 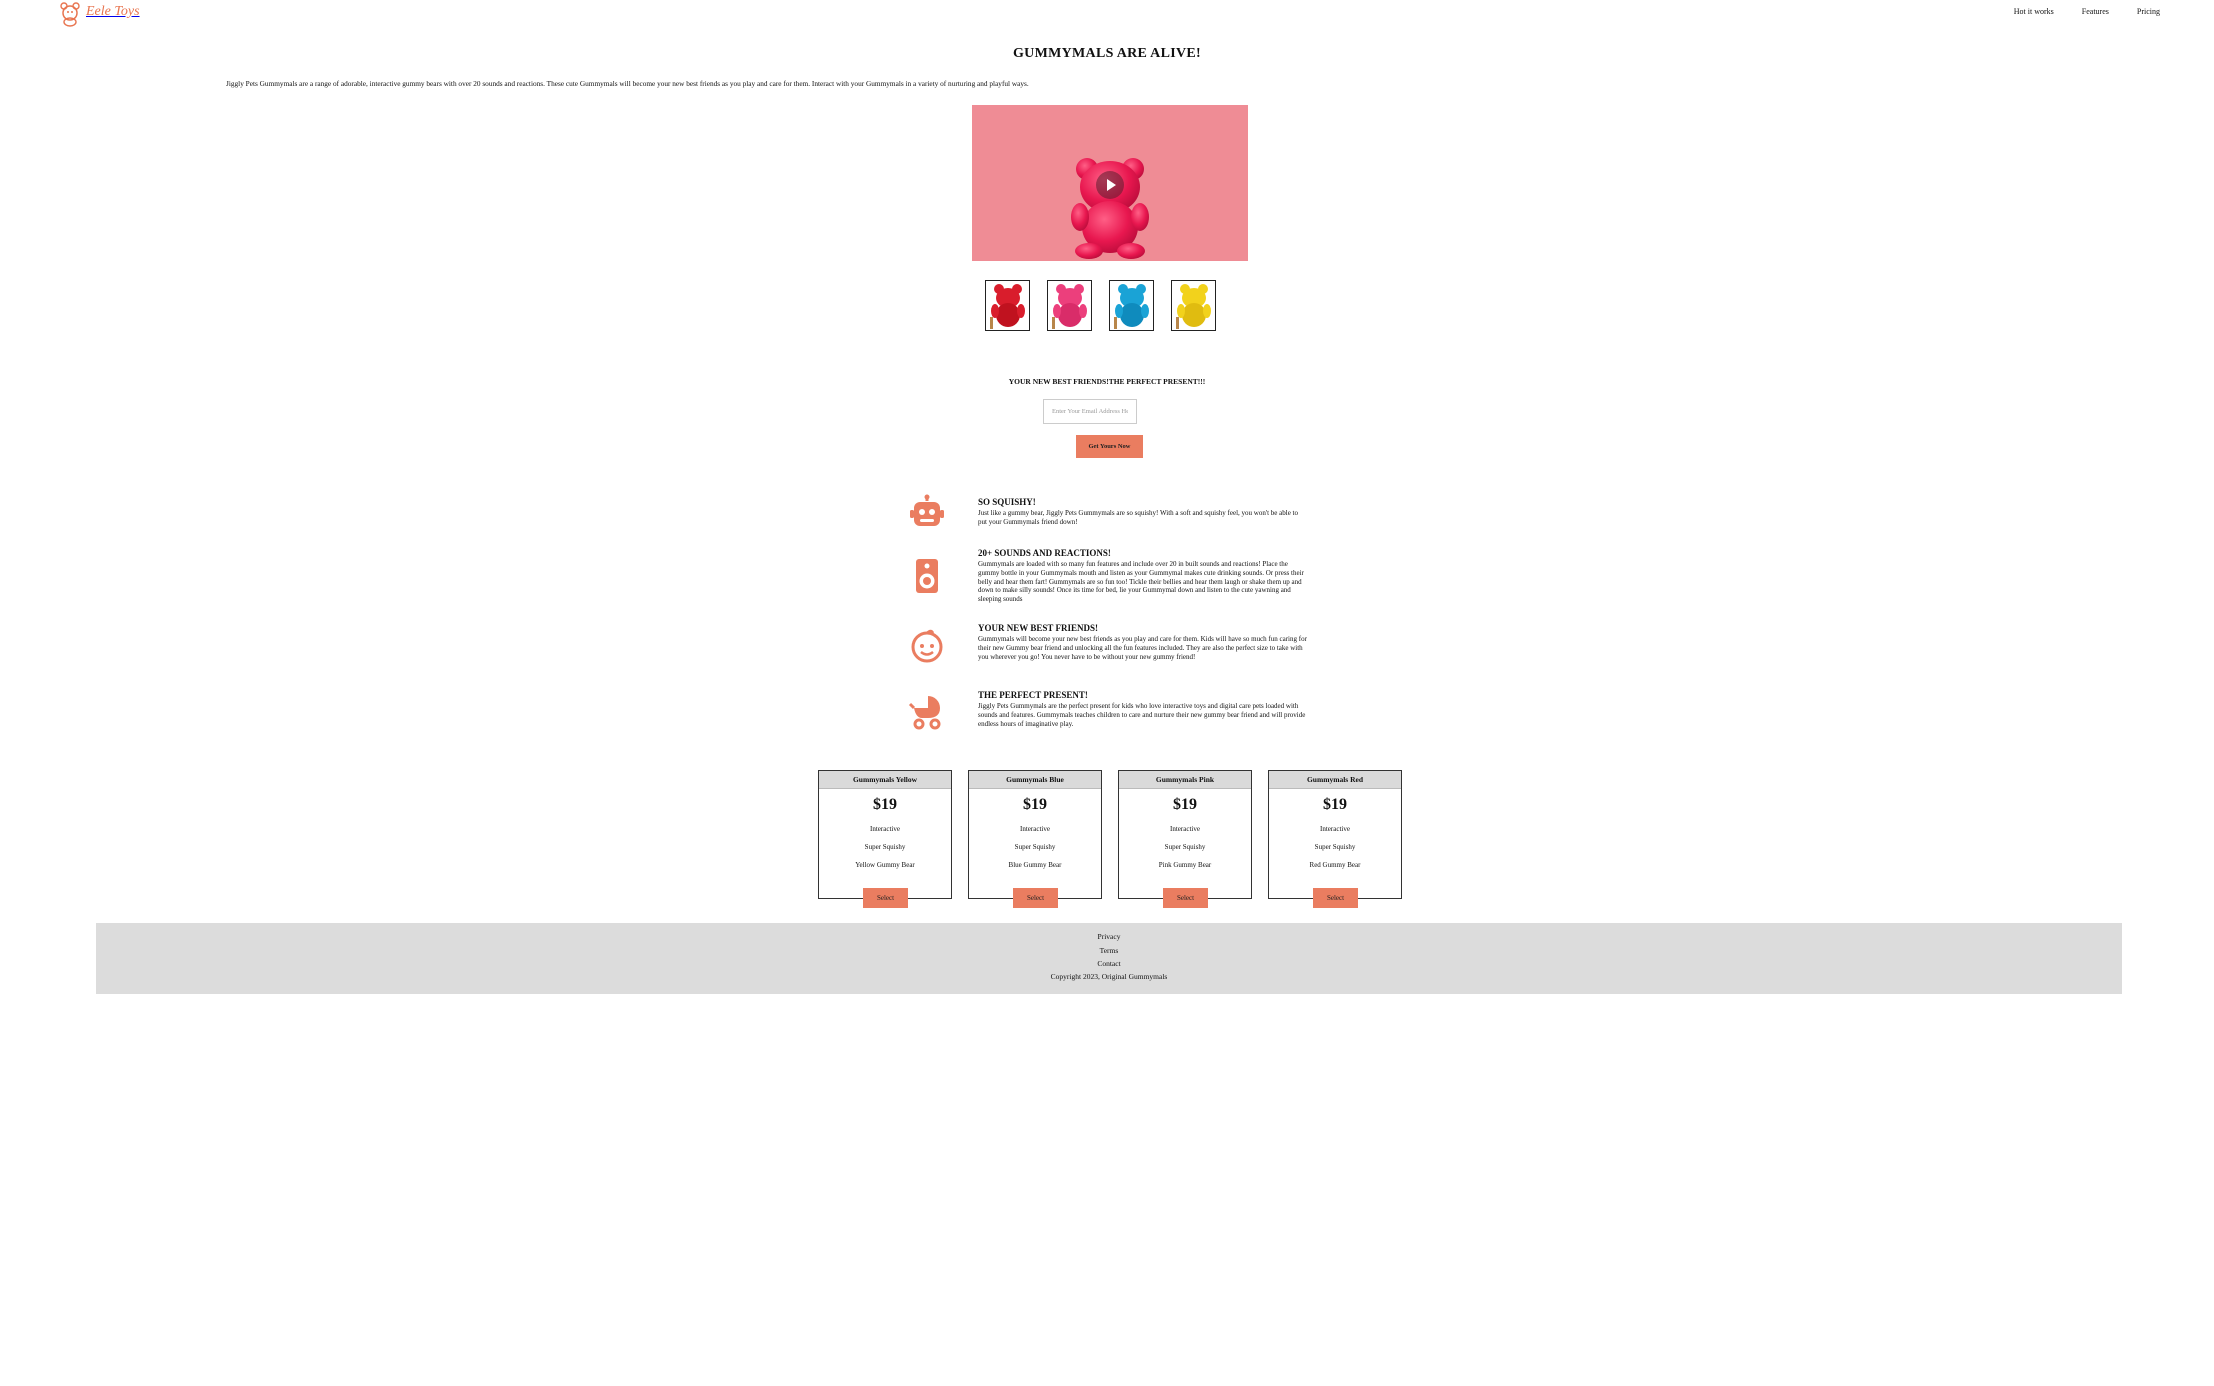 I want to click on play-button, so click(x=1110, y=185).